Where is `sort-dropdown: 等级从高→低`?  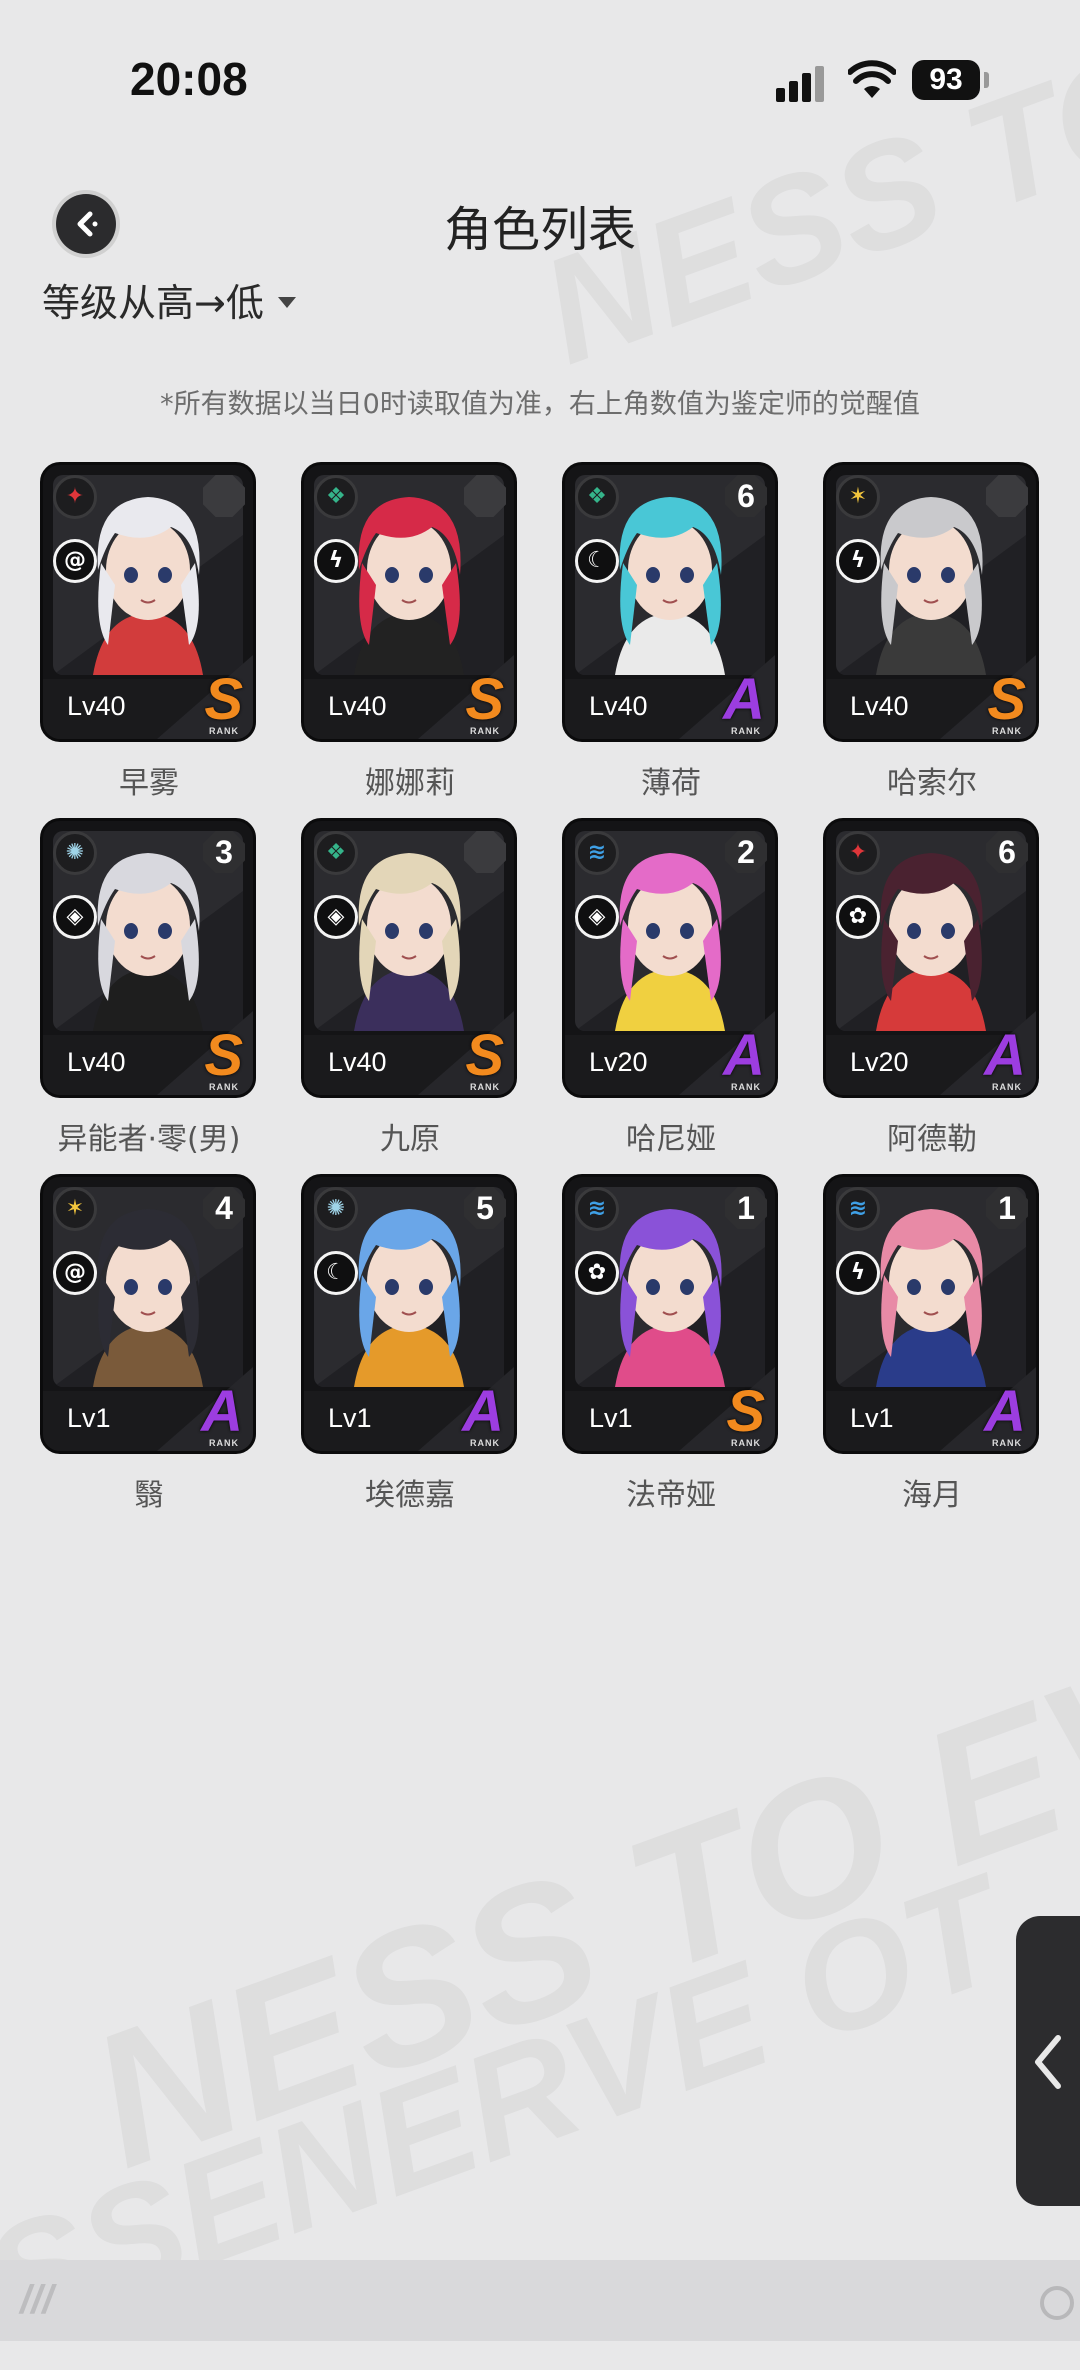
sort-dropdown: 等级从高→低 is located at coordinates (169, 303).